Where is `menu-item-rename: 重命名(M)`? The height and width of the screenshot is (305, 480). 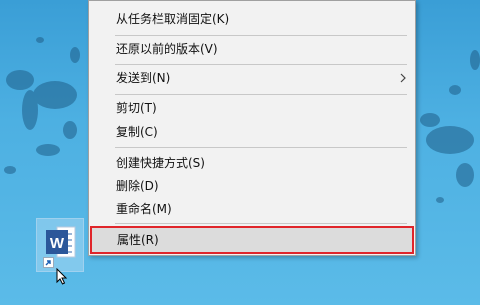 menu-item-rename: 重命名(M) is located at coordinates (252, 209).